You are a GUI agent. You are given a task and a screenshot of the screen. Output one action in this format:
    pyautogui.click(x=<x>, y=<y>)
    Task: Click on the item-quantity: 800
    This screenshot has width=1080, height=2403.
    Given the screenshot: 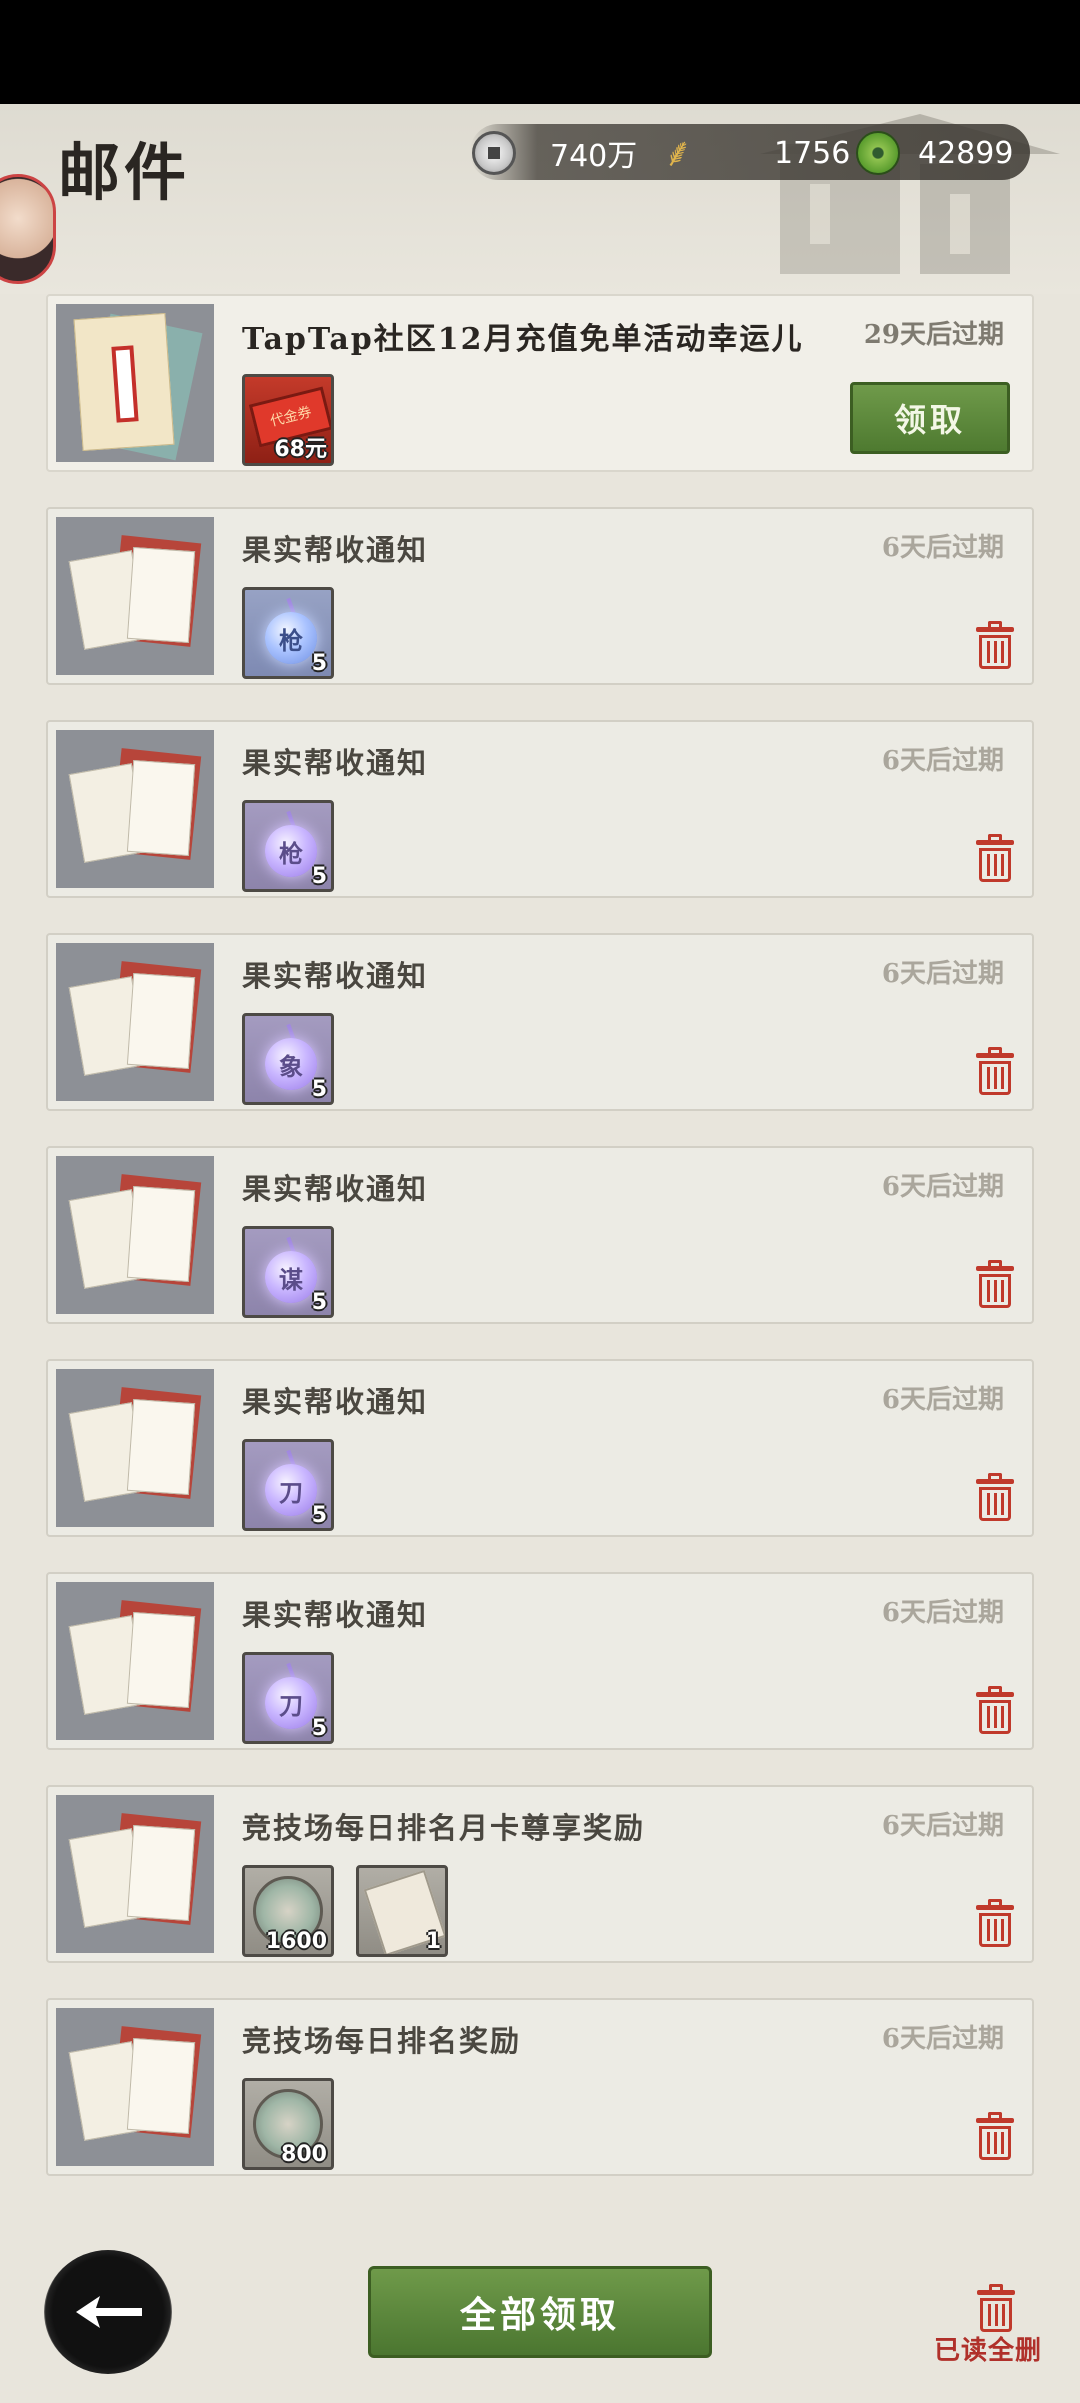 What is the action you would take?
    pyautogui.click(x=304, y=2154)
    